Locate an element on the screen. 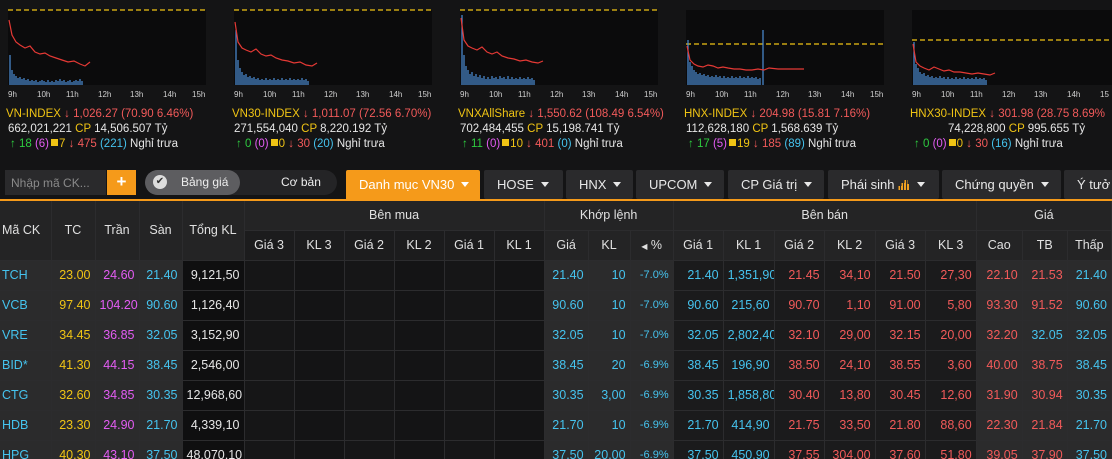  ask-vol3-cell: 12,60 is located at coordinates (951, 395).